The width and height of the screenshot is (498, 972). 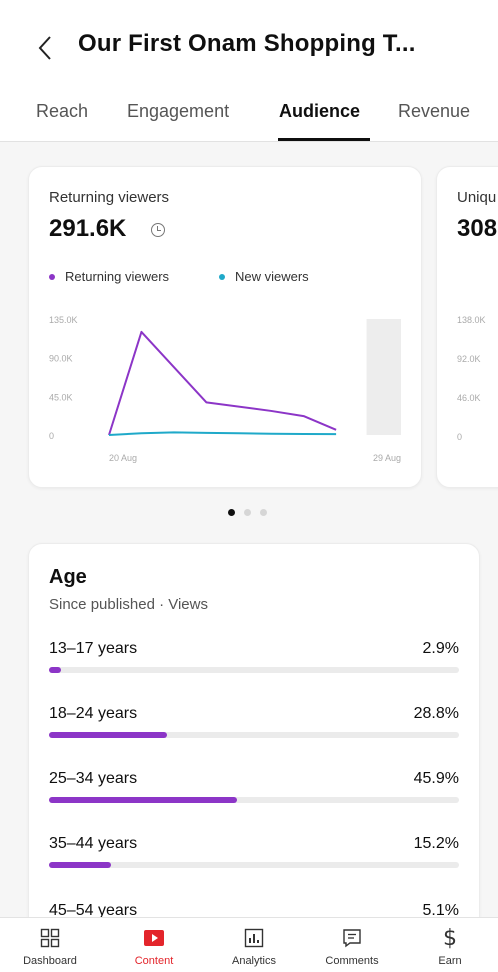 What do you see at coordinates (436, 778) in the screenshot?
I see `age-percentage: 45.9%` at bounding box center [436, 778].